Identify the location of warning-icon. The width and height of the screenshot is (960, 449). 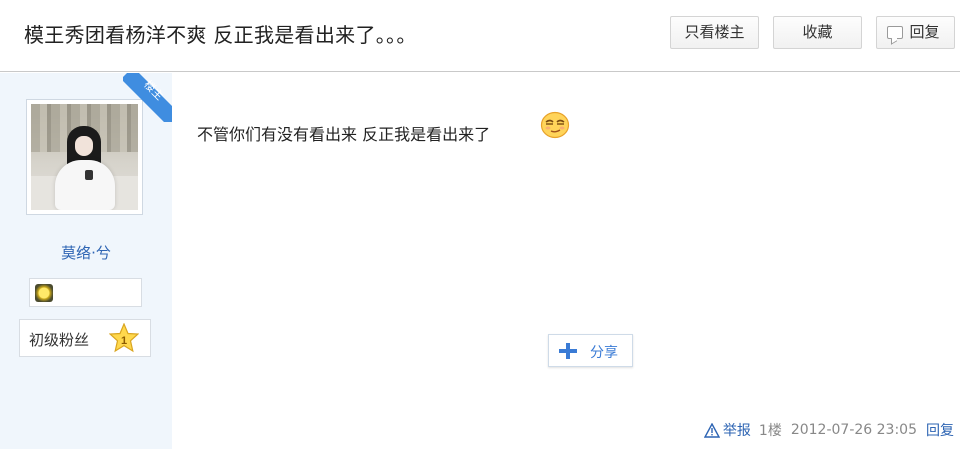
(711, 430).